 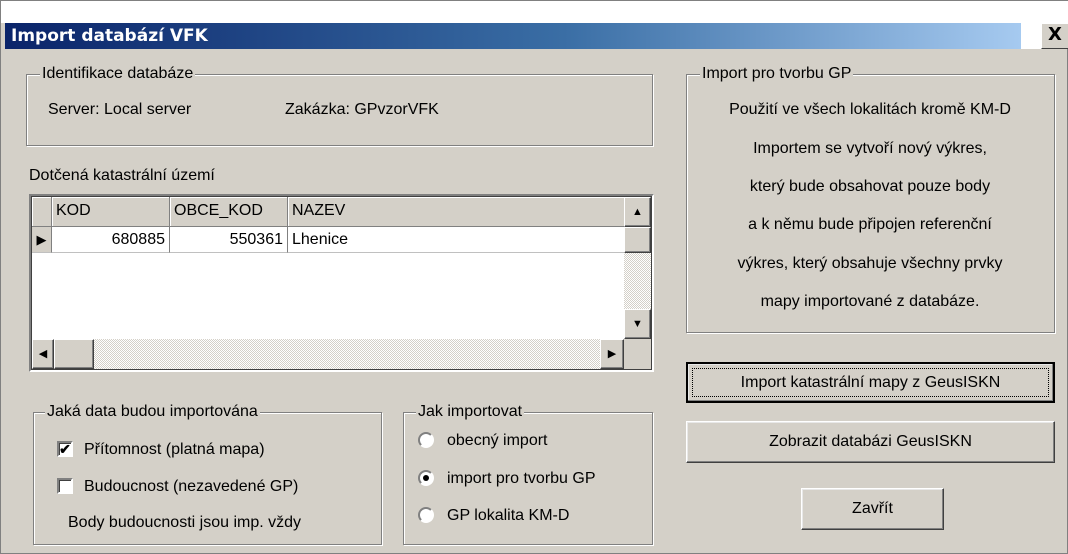 I want to click on grid-label: Dotčená katastrální území, so click(x=122, y=175).